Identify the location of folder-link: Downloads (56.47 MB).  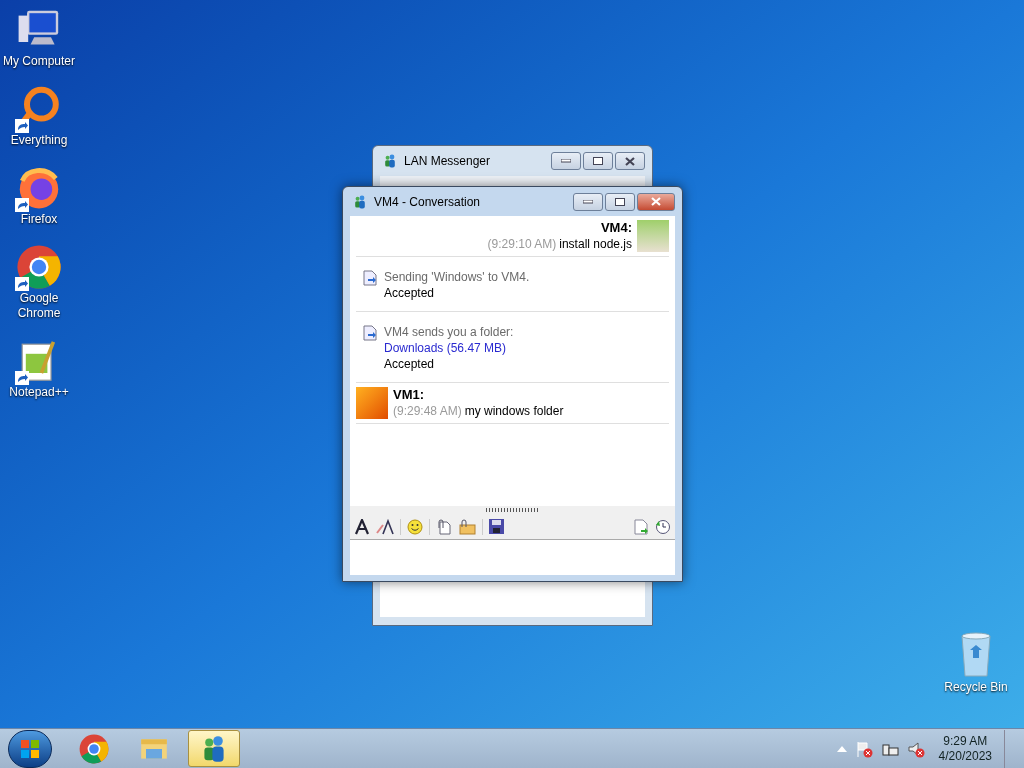
(449, 348).